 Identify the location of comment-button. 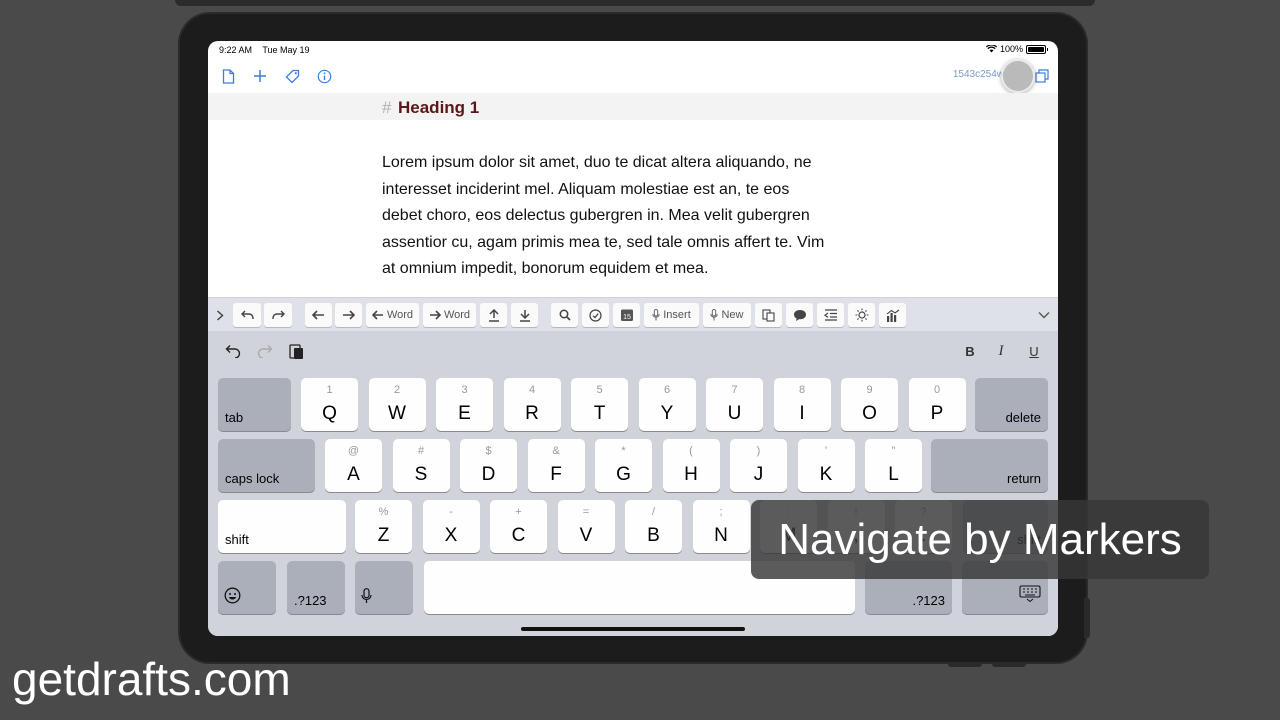
(799, 315).